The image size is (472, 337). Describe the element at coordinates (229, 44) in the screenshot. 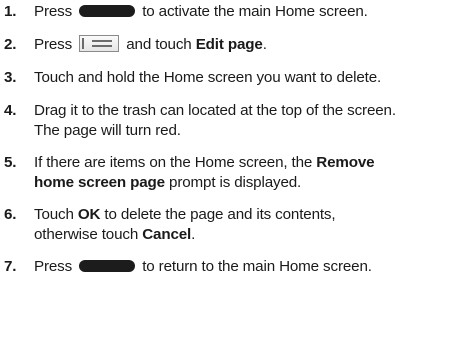

I see `step-bold-text: Edit page` at that location.